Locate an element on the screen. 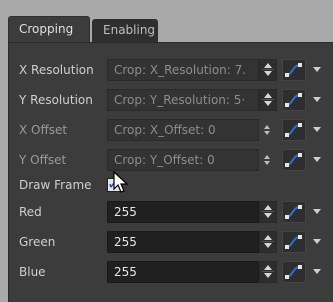  x-offset-dropdown-arrow-icon is located at coordinates (317, 129).